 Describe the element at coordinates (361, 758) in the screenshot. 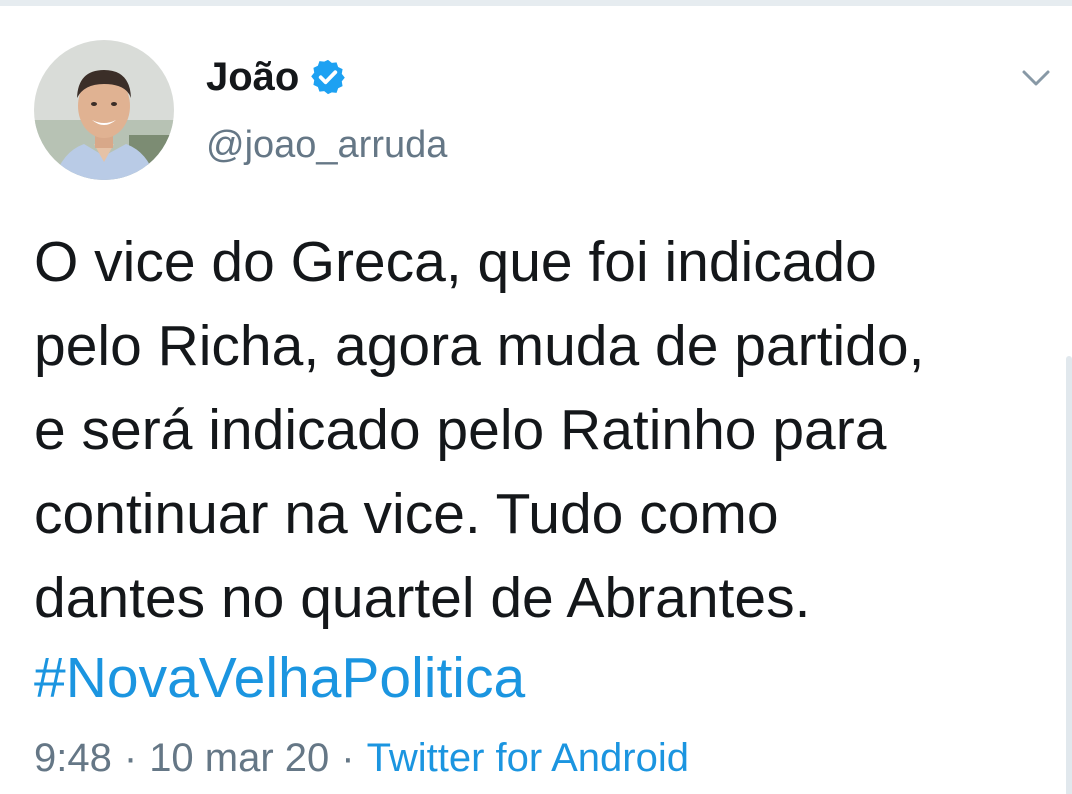

I see `tweet-meta: 9:48 · 10 mar 20 · Twitter for Android` at that location.